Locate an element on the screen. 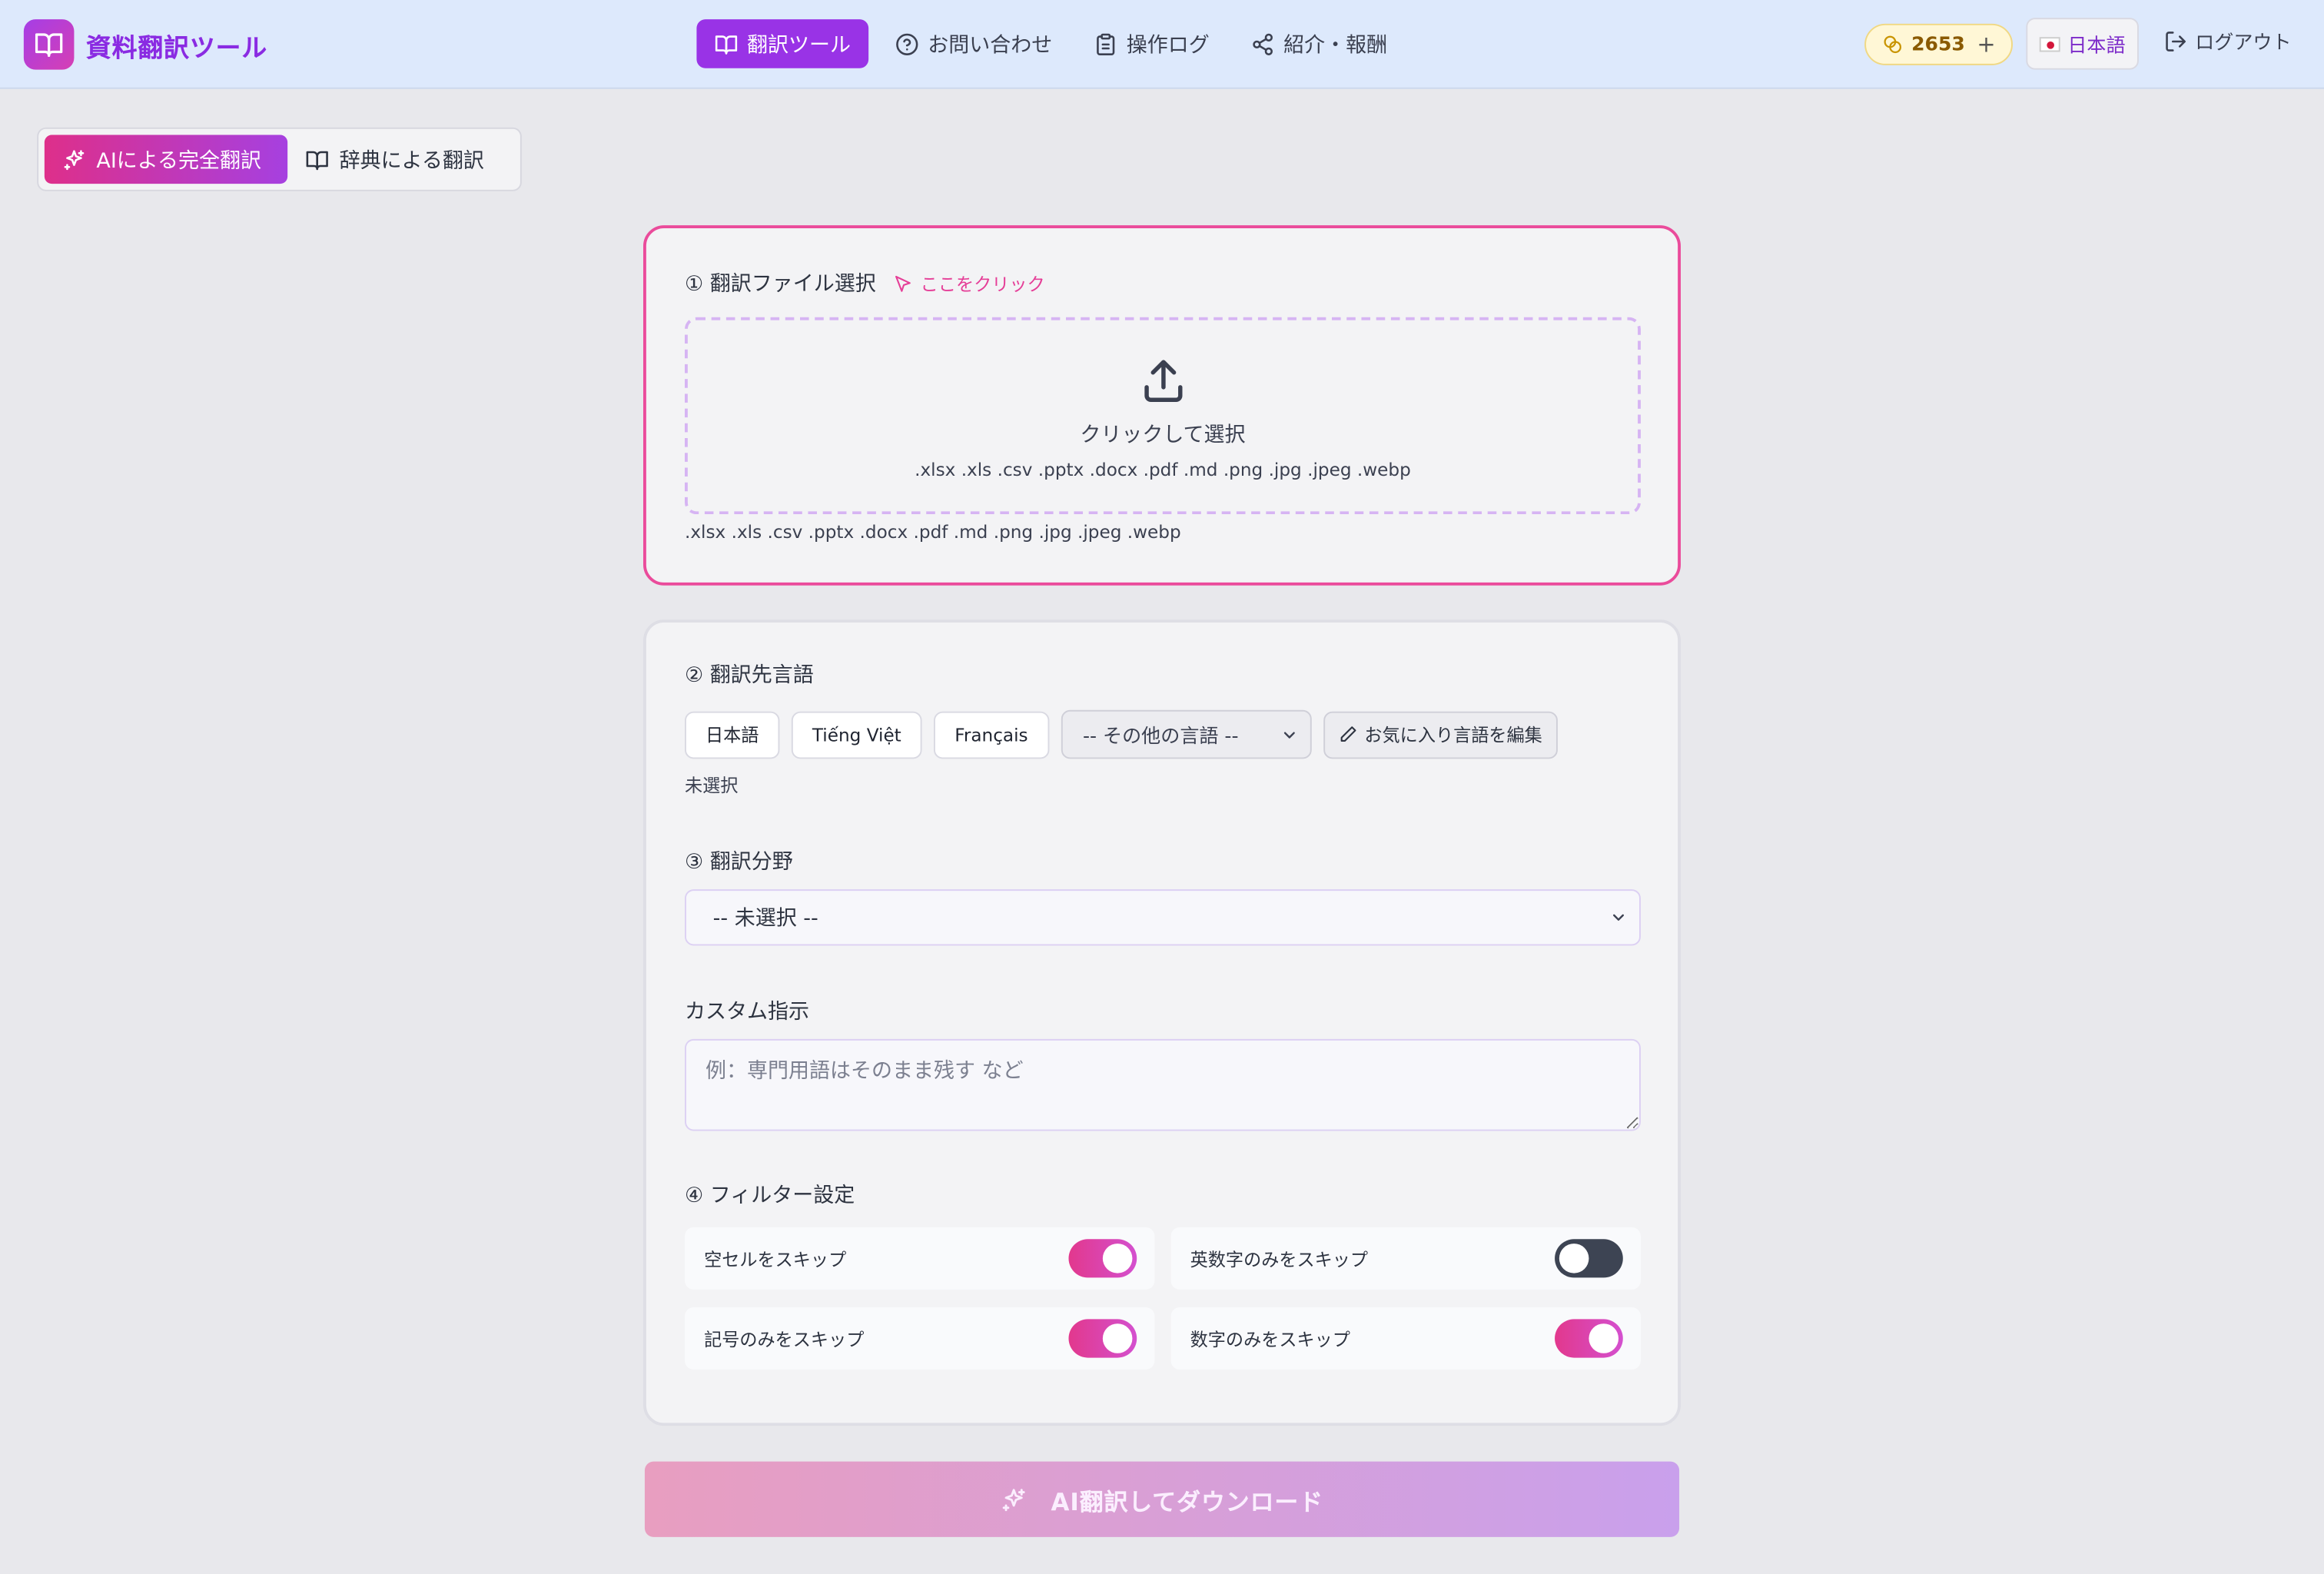 The width and height of the screenshot is (2324, 1574). field-title: ③ 翻訳分野 is located at coordinates (738, 863).